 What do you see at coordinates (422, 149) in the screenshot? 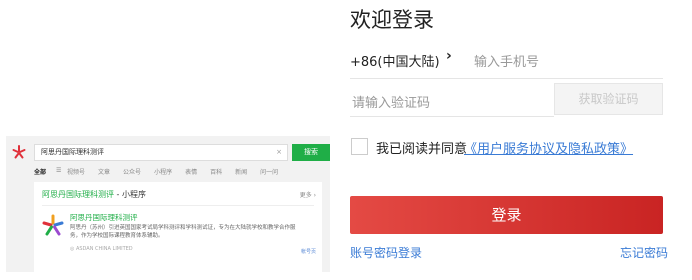
I see `agree-text: 我已阅读并同意` at bounding box center [422, 149].